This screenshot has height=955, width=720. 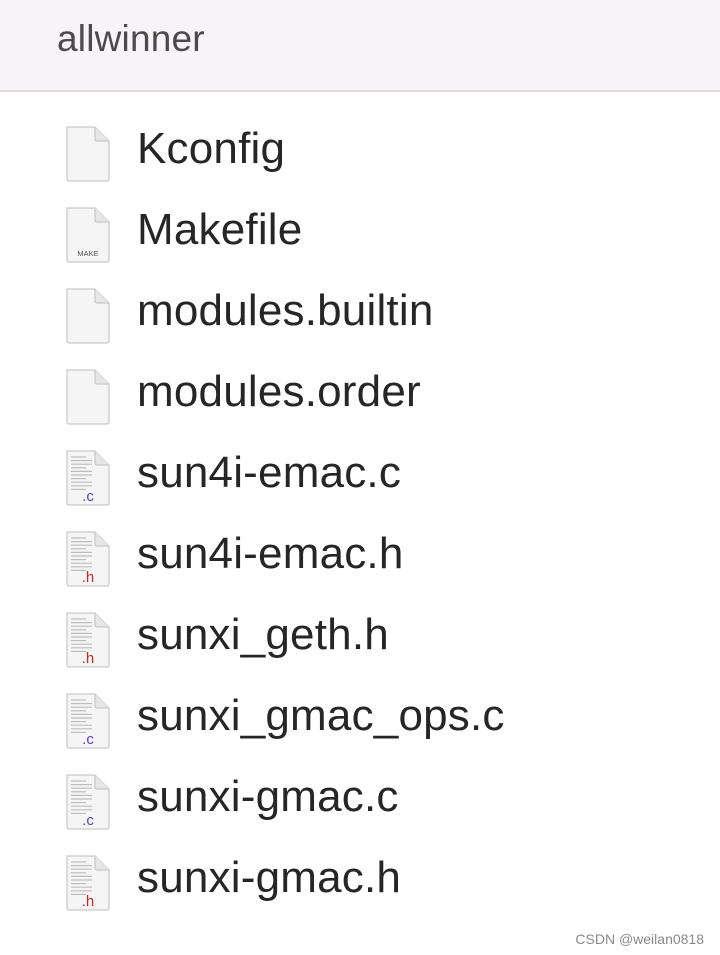 What do you see at coordinates (131, 38) in the screenshot?
I see `folder-title: allwinner` at bounding box center [131, 38].